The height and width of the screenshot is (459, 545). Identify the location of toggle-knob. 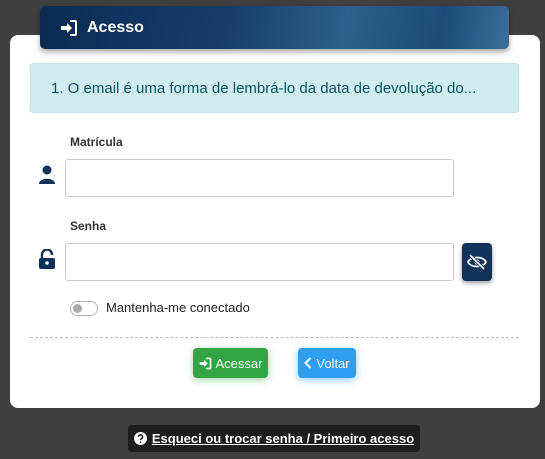
(77, 308).